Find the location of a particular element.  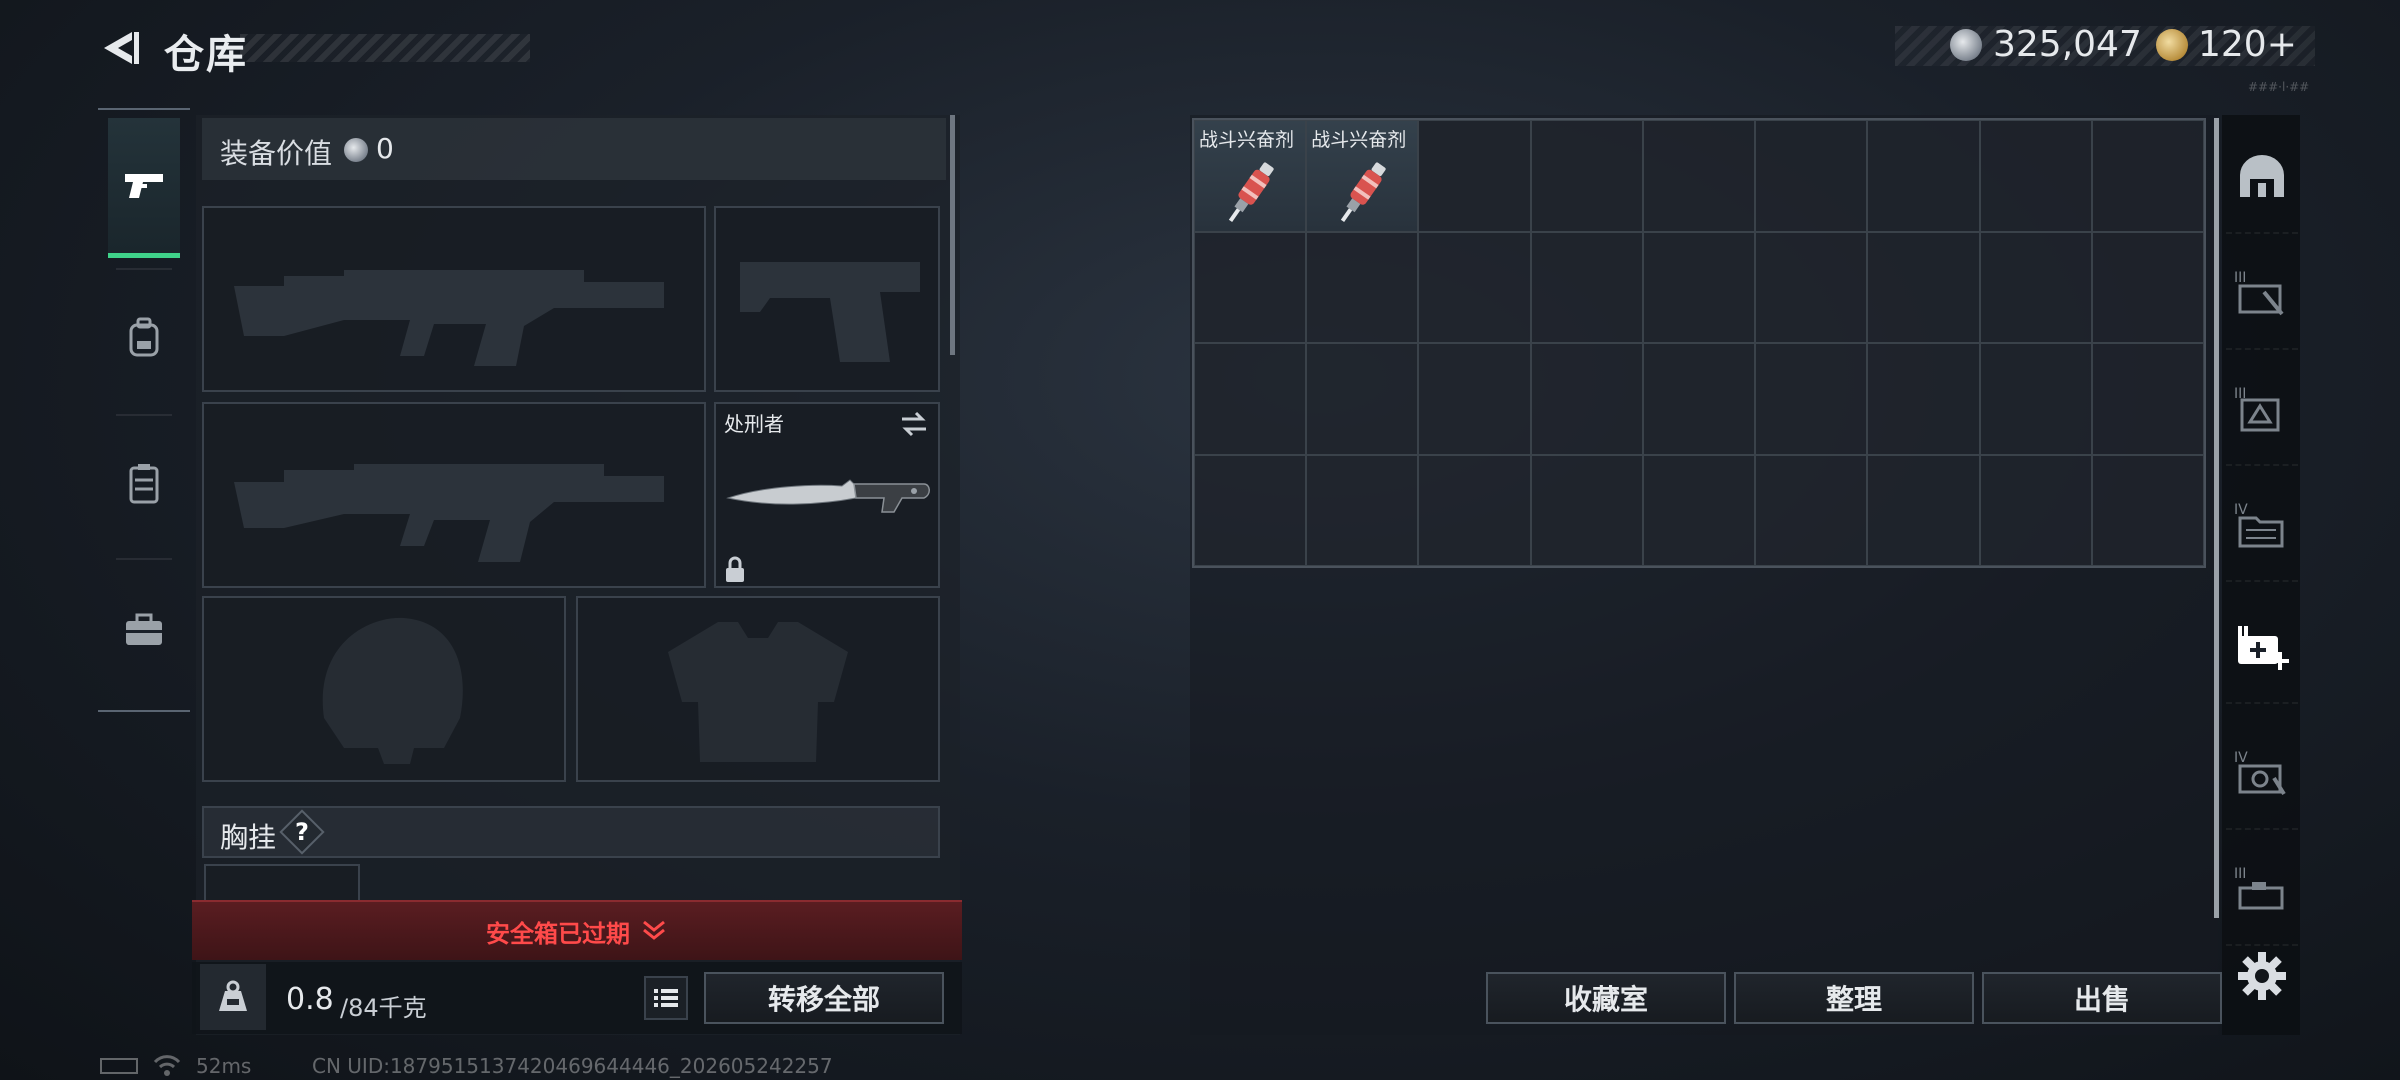

primary-weapon-slot is located at coordinates (454, 299).